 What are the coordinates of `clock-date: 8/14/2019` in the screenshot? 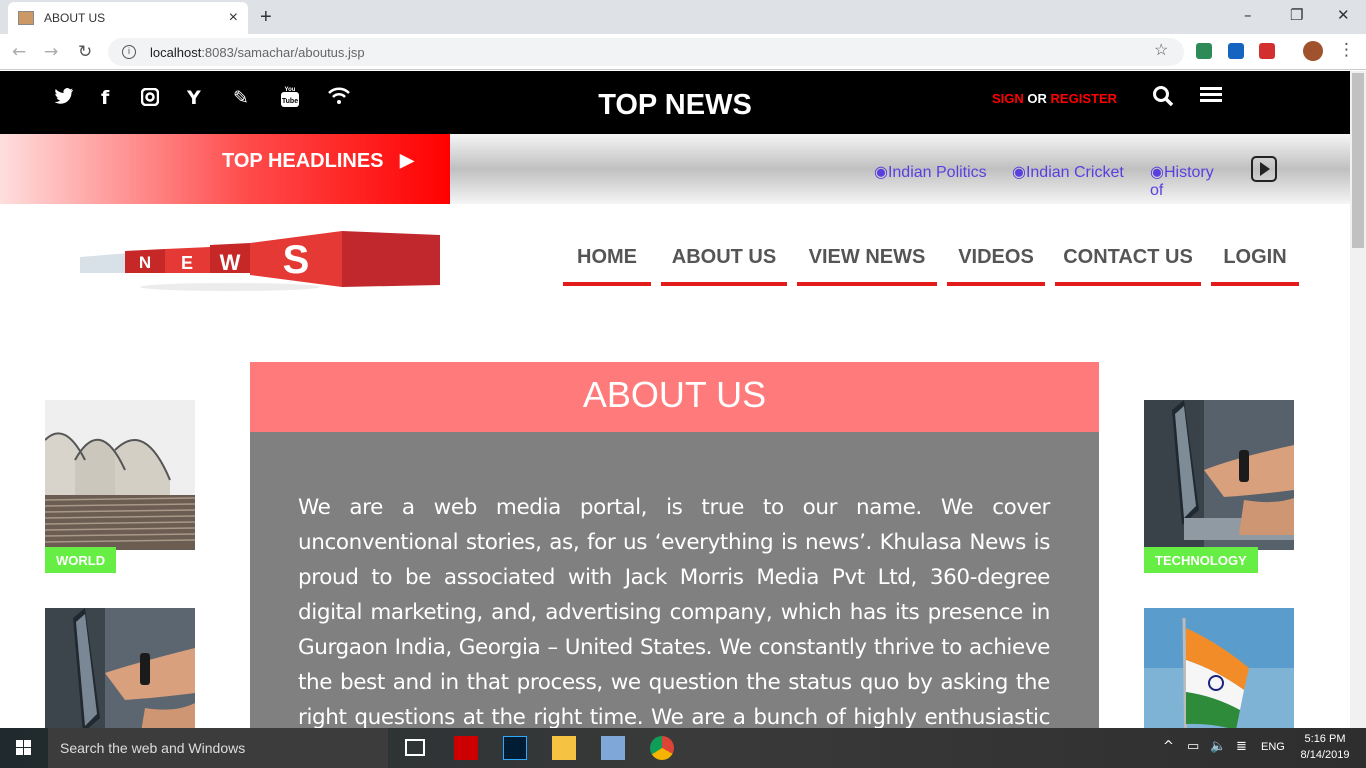 It's located at (1325, 755).